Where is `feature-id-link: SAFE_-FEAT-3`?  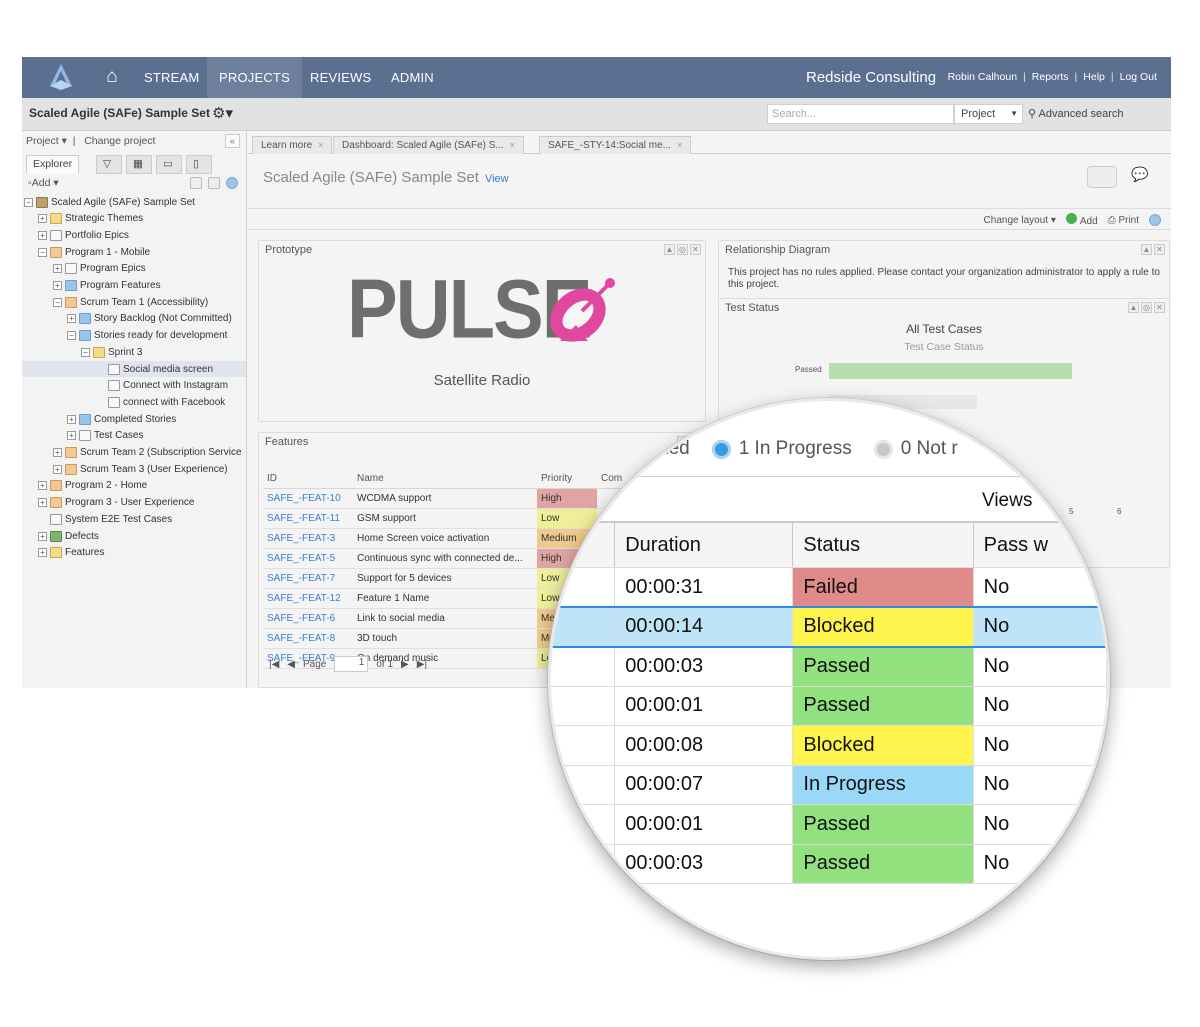
feature-id-link: SAFE_-FEAT-3 is located at coordinates (308, 538).